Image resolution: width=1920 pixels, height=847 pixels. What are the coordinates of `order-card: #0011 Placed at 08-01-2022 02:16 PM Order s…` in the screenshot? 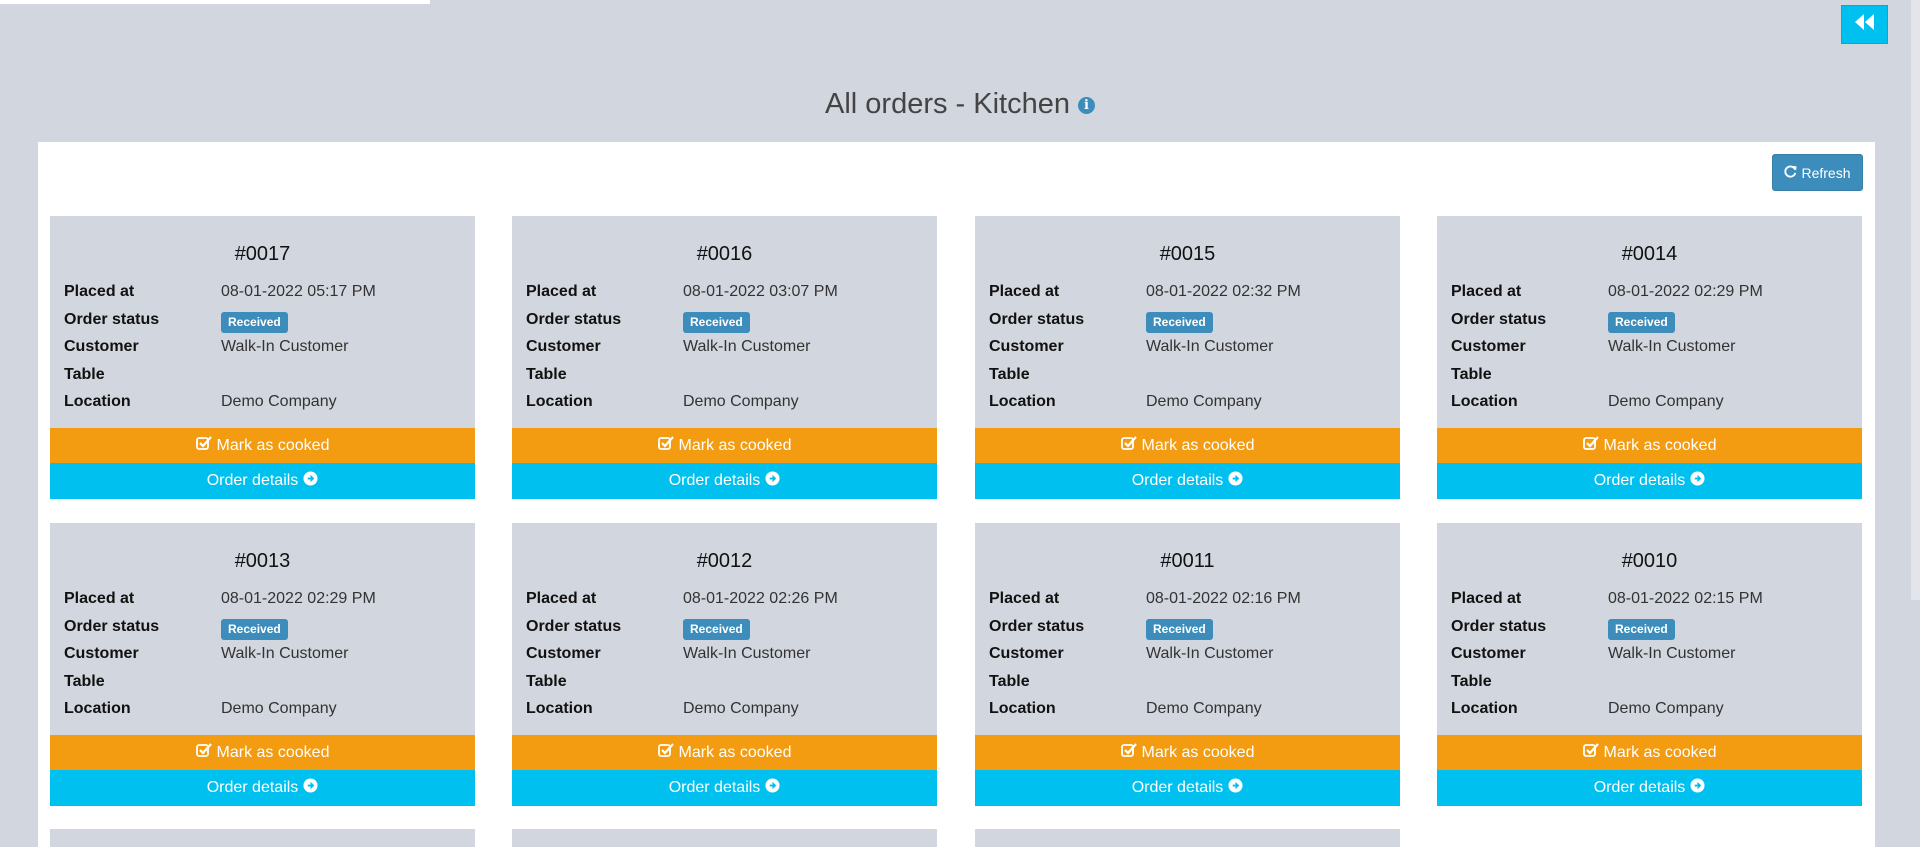 It's located at (1187, 664).